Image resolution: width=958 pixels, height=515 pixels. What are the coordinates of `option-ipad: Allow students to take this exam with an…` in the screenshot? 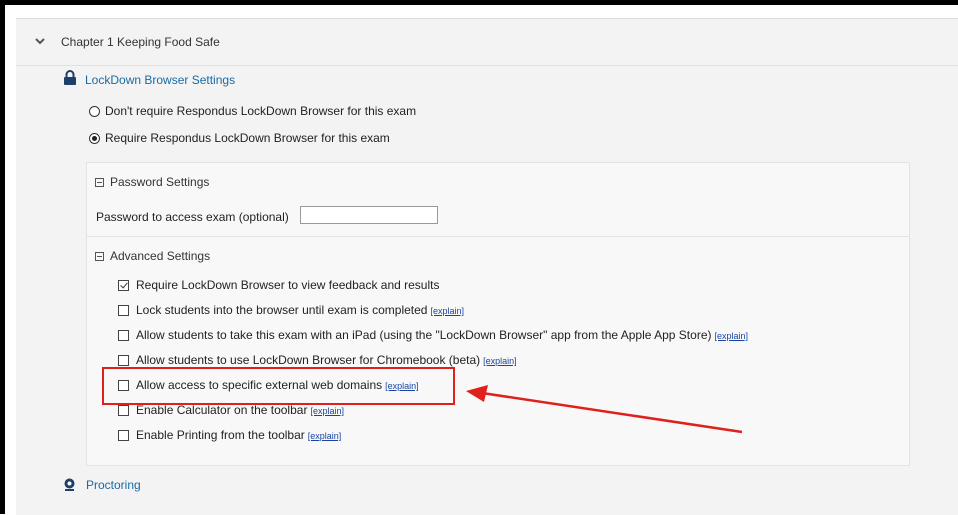 It's located at (433, 335).